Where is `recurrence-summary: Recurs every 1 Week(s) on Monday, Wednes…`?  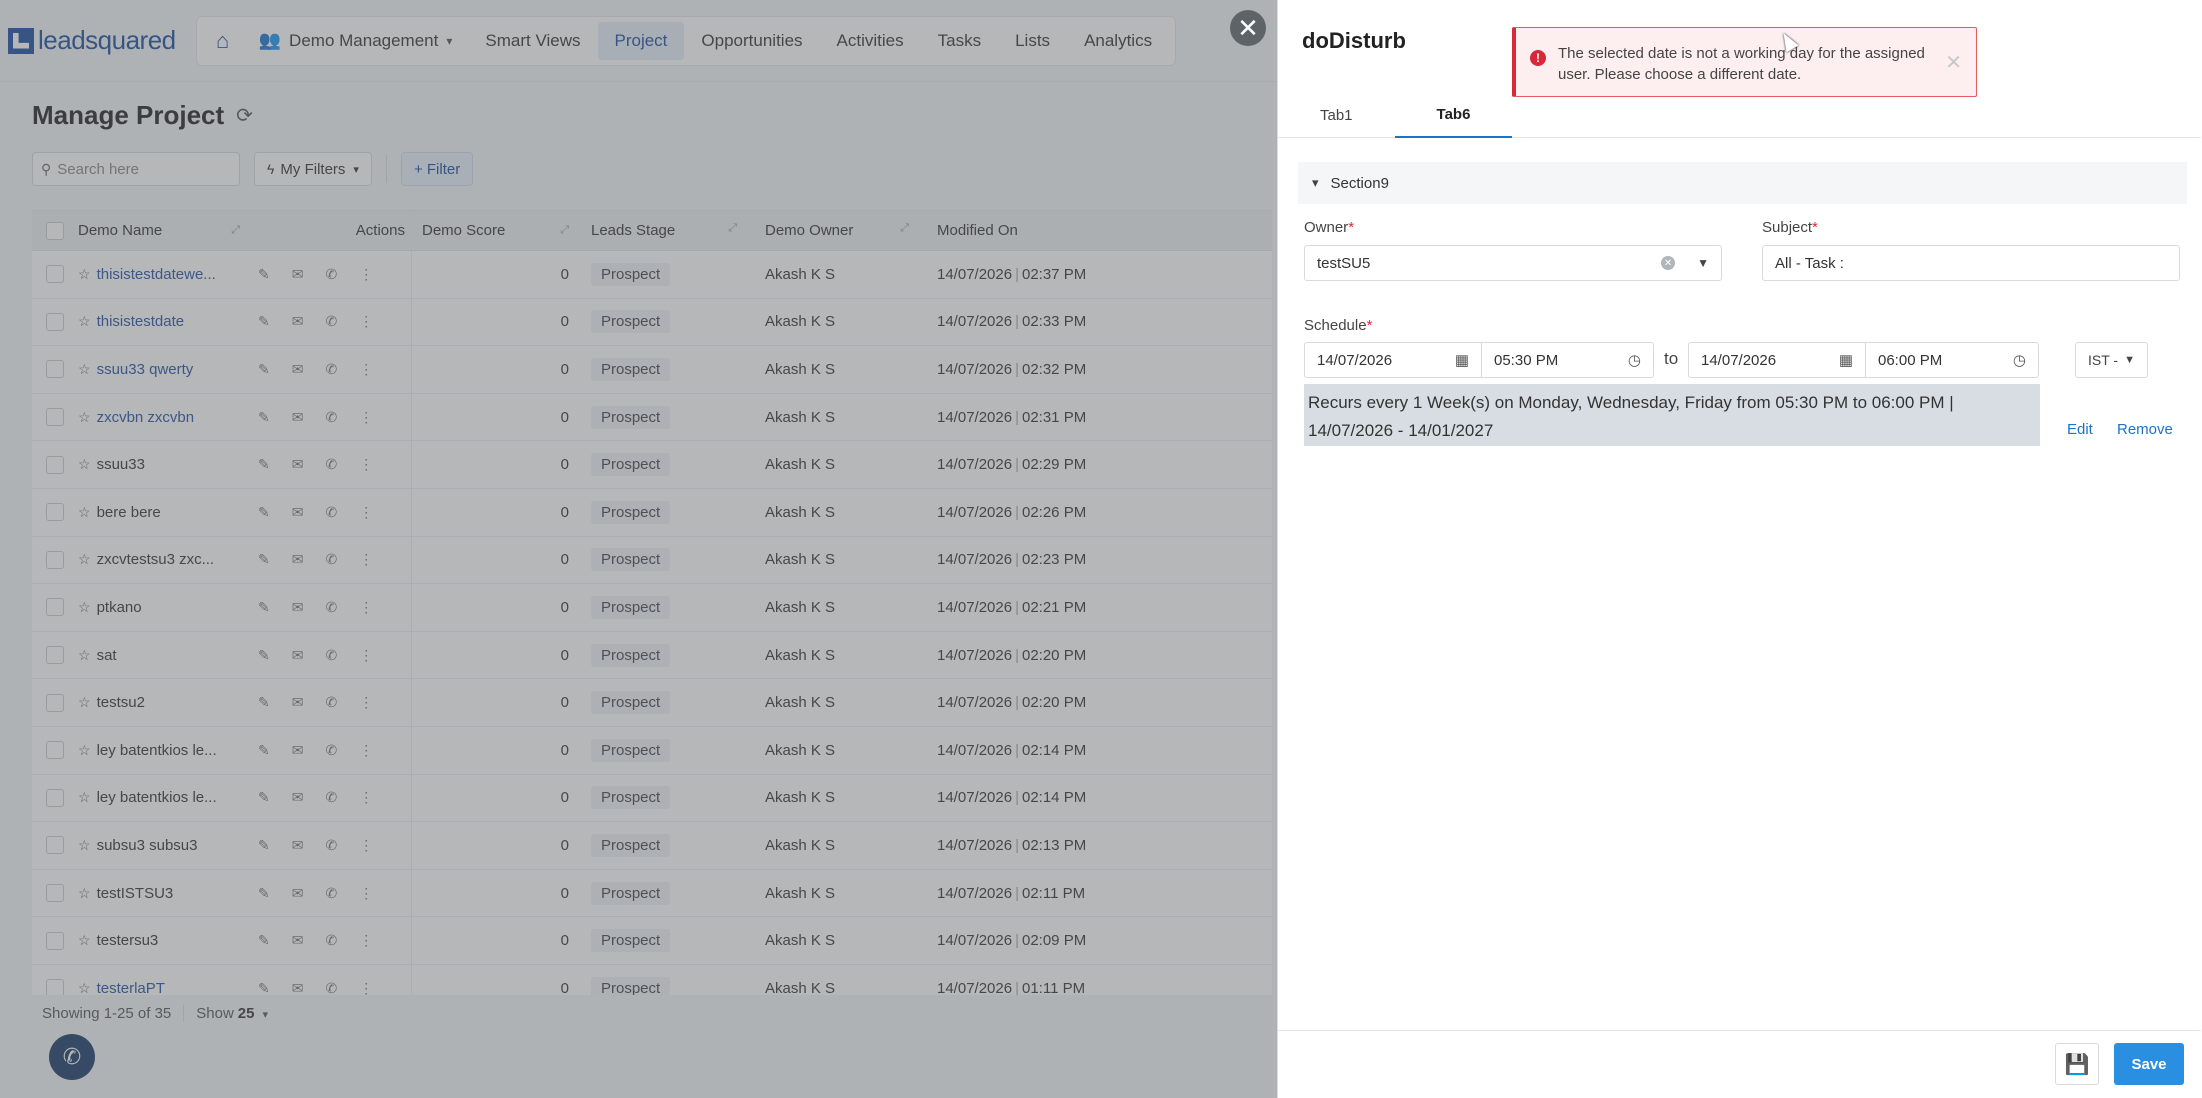
recurrence-summary: Recurs every 1 Week(s) on Monday, Wednes… is located at coordinates (1672, 415).